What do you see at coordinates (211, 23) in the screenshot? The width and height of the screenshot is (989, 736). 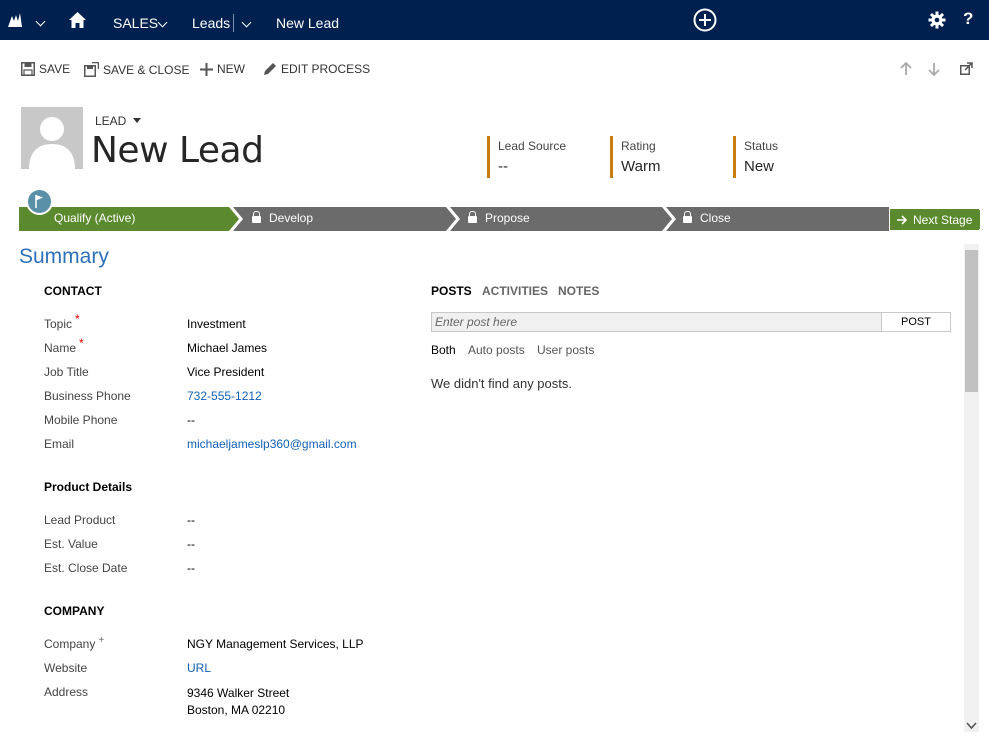 I see `nav-area-leads: Leads` at bounding box center [211, 23].